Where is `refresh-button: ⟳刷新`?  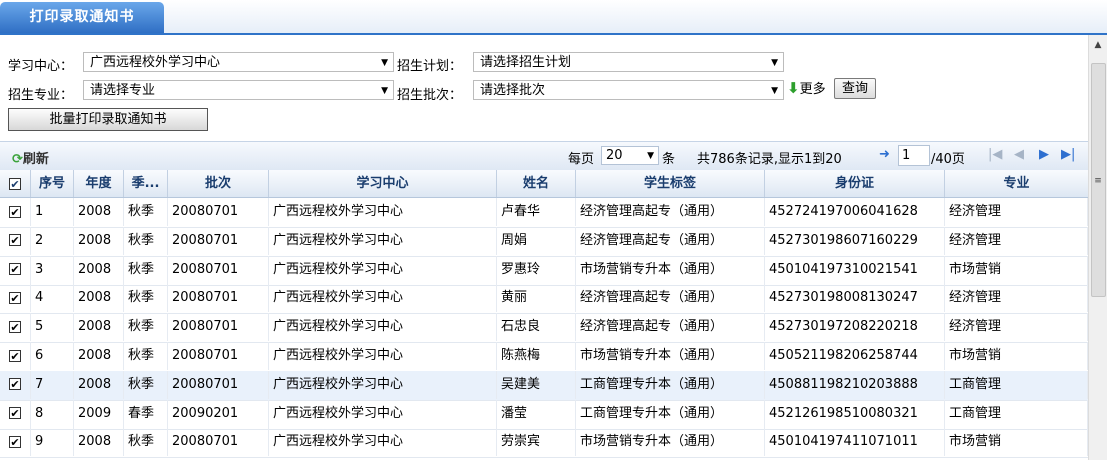 refresh-button: ⟳刷新 is located at coordinates (30, 157).